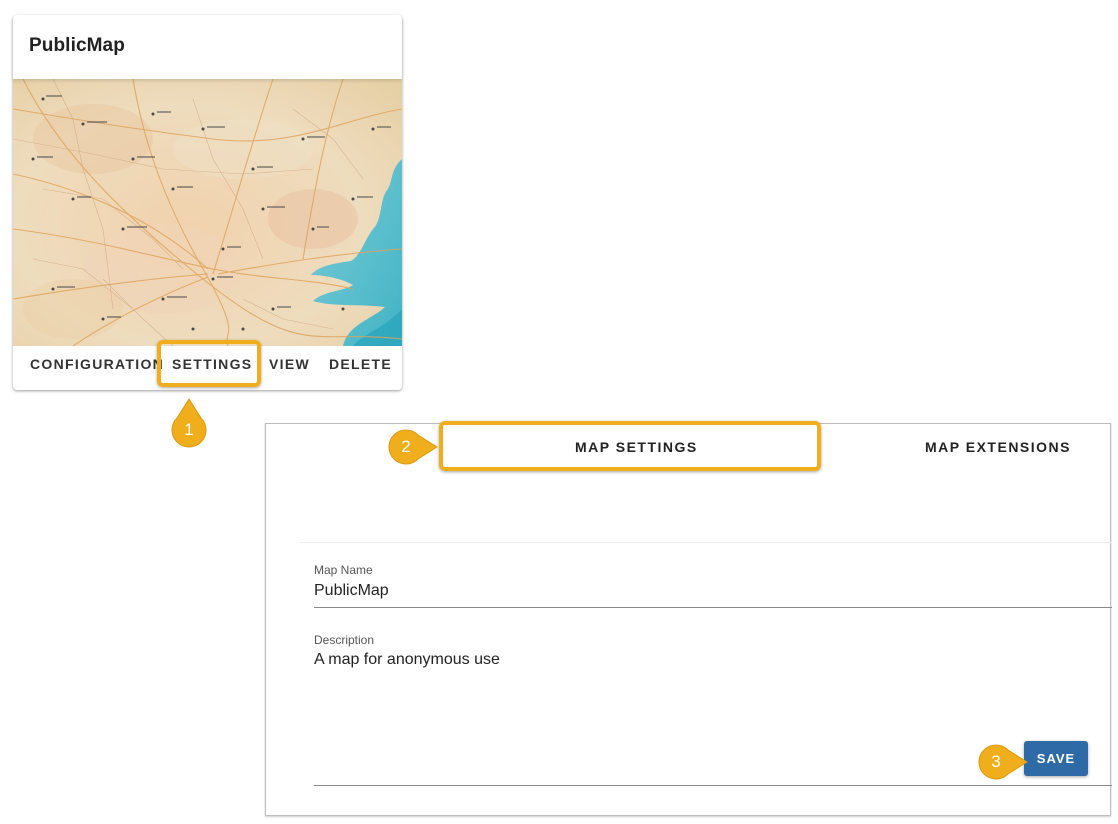  I want to click on description-label: Description, so click(344, 640).